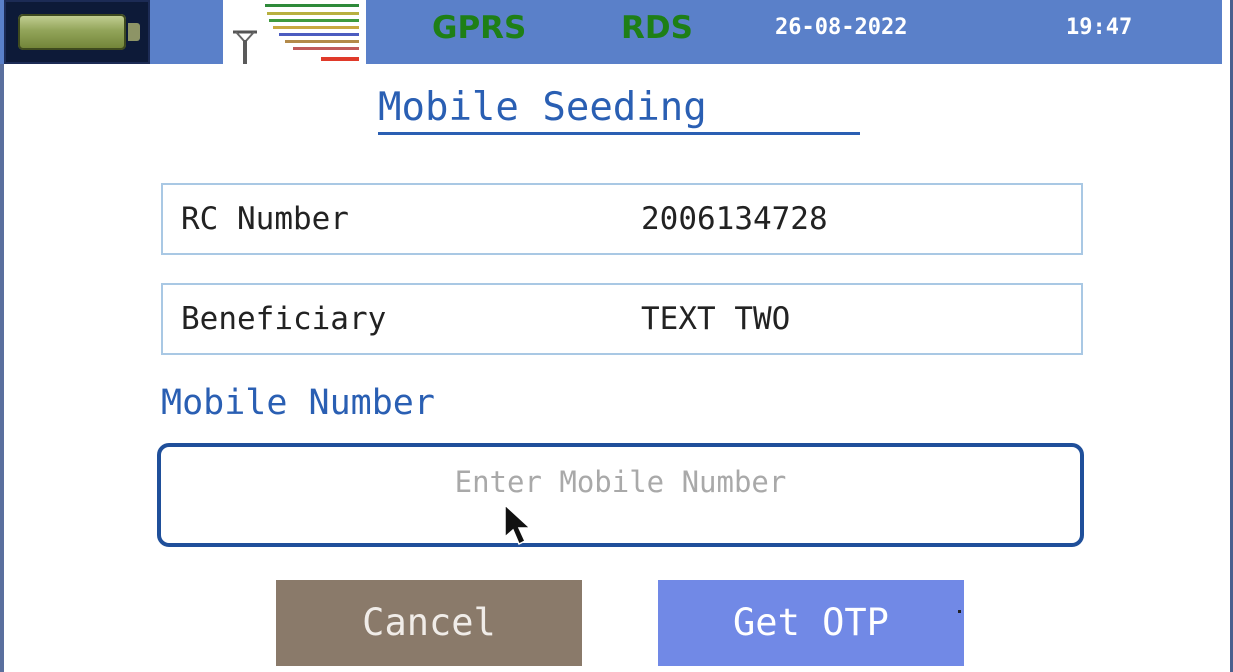 The height and width of the screenshot is (672, 1233). Describe the element at coordinates (622, 219) in the screenshot. I see `rc-number-row: RC Number 2006134728` at that location.